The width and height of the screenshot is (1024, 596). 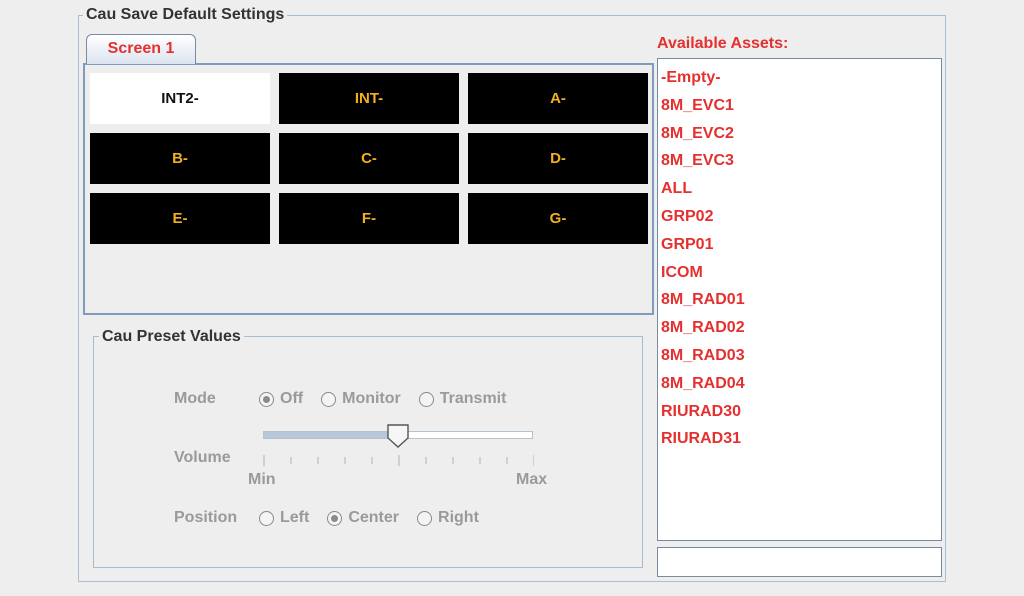 What do you see at coordinates (801, 161) in the screenshot?
I see `asset-item: 8M_EVC3` at bounding box center [801, 161].